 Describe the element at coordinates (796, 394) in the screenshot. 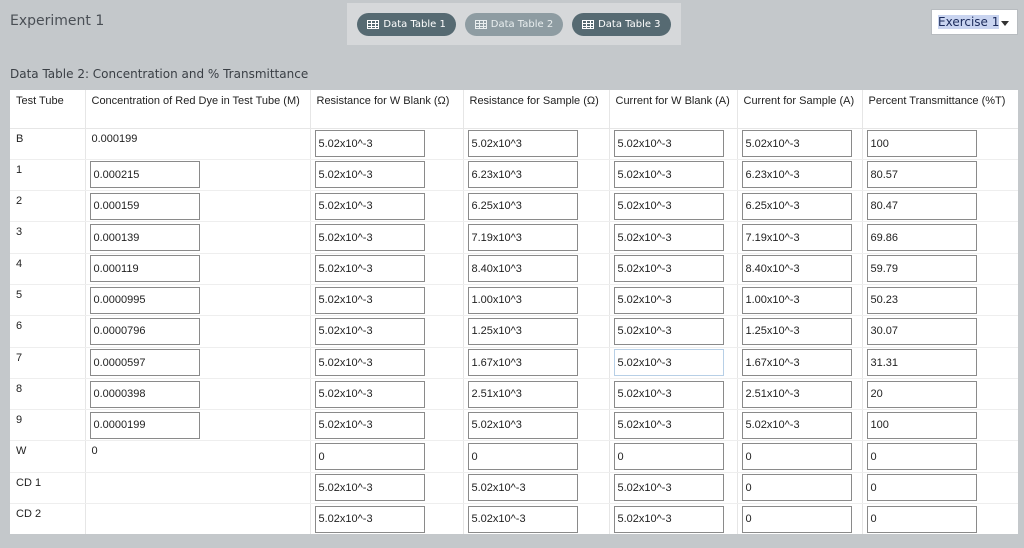

I see `current-sample-input: 2.51x10^-3` at that location.